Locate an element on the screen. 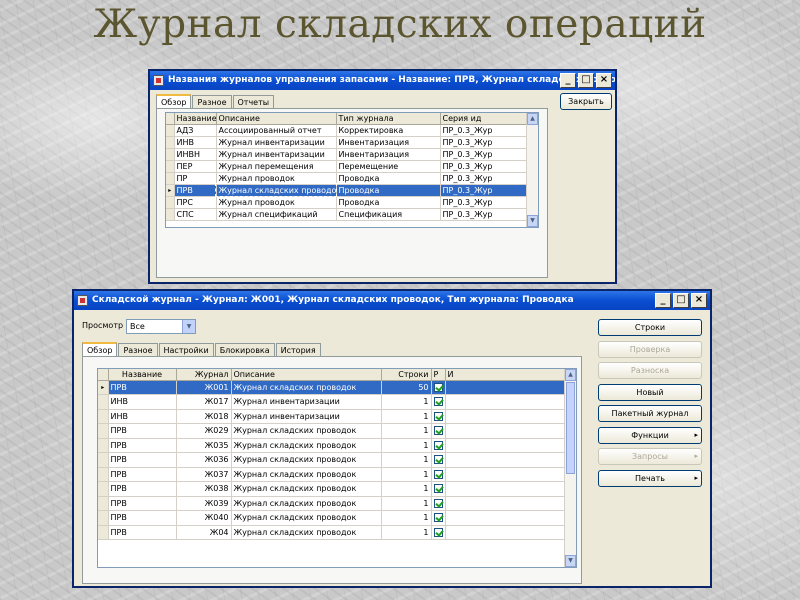 The image size is (800, 600). table-row: ПР Журнал проводок Проводка ПР_0.3_Жур is located at coordinates (347, 178).